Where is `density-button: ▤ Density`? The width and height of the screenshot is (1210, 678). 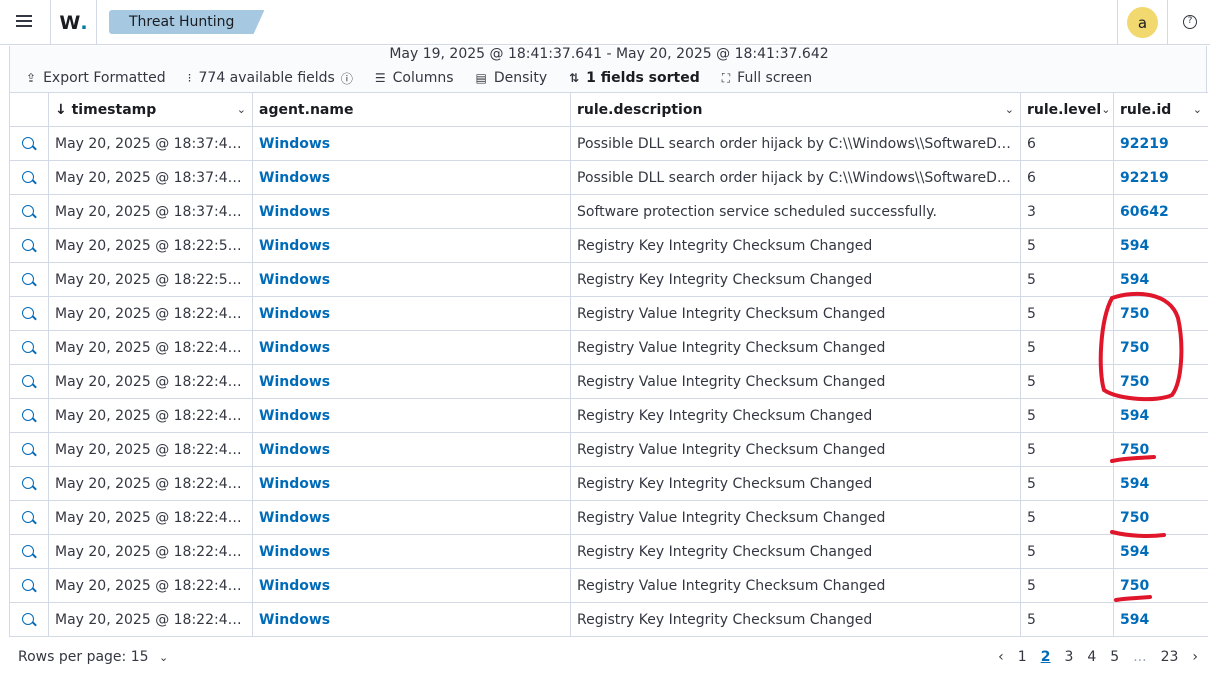 density-button: ▤ Density is located at coordinates (512, 78).